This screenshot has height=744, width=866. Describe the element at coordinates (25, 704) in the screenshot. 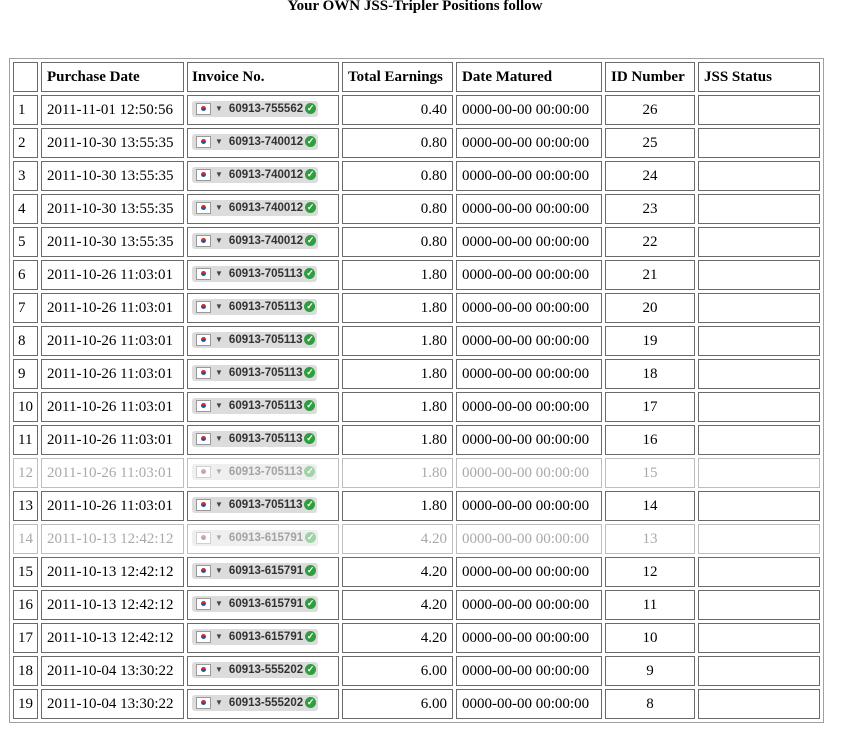

I see `row-index: 19` at that location.